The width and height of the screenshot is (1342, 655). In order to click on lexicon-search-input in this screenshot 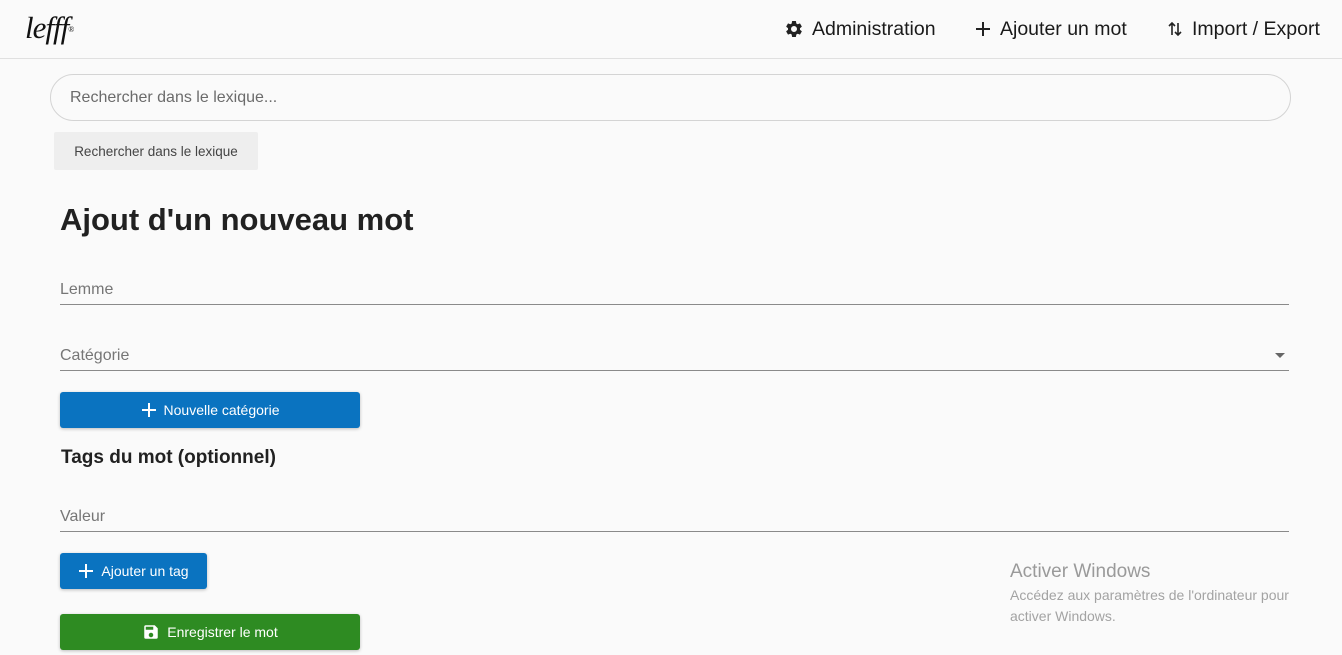, I will do `click(670, 97)`.